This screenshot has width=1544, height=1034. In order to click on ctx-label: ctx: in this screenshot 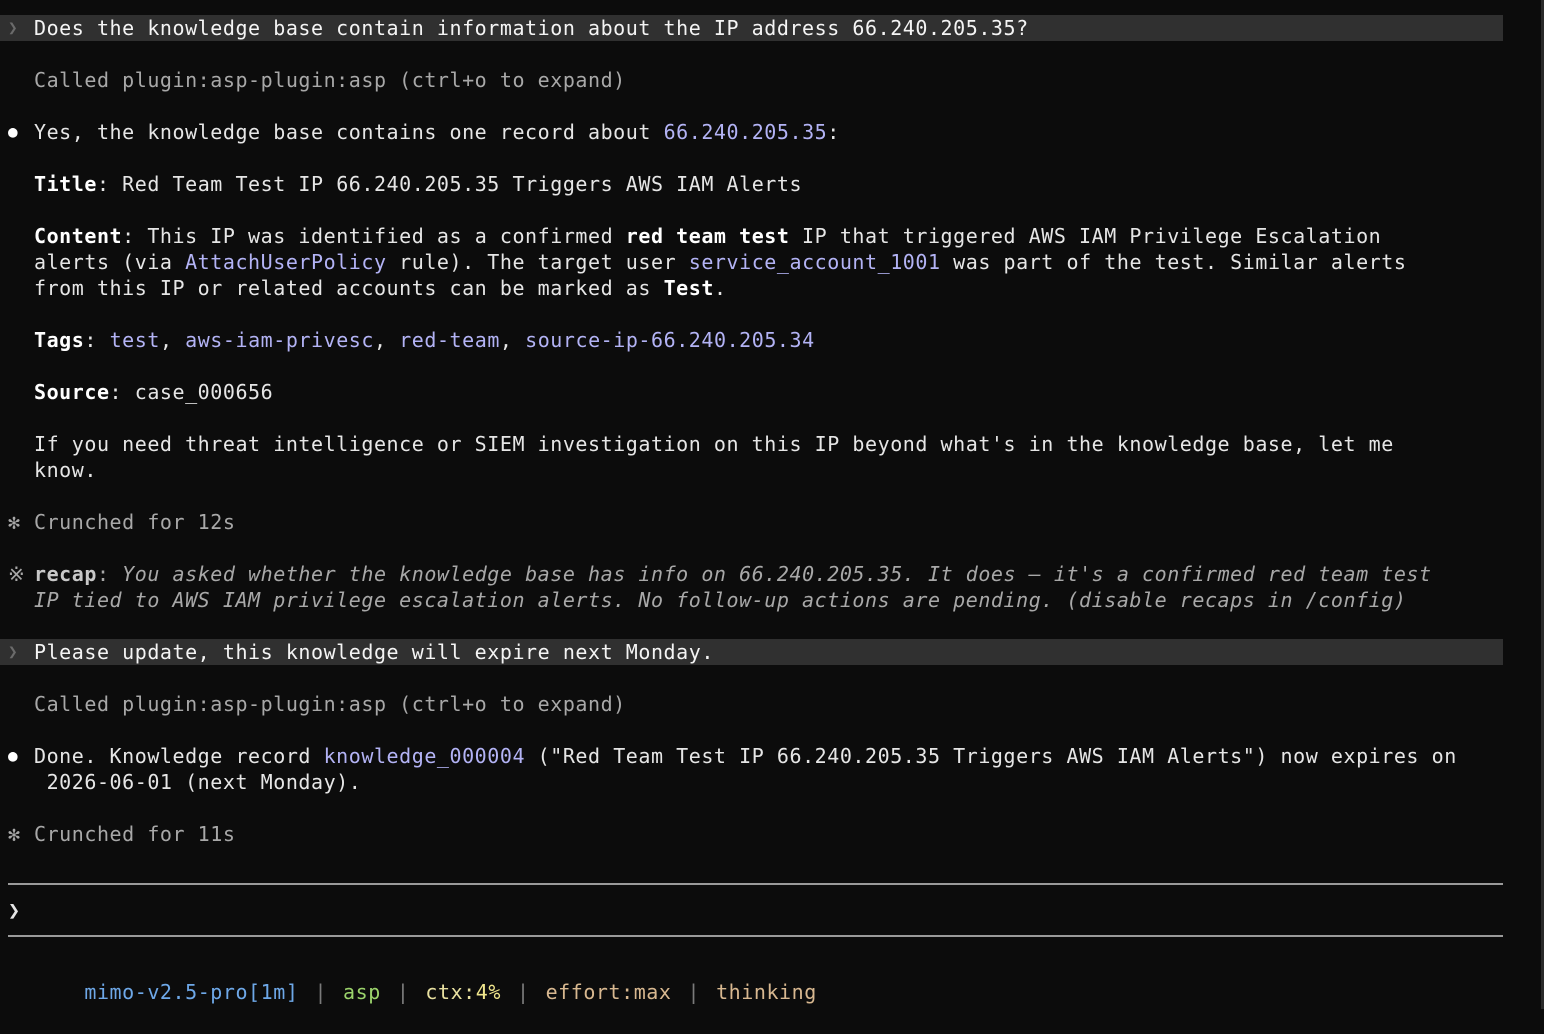, I will do `click(450, 992)`.